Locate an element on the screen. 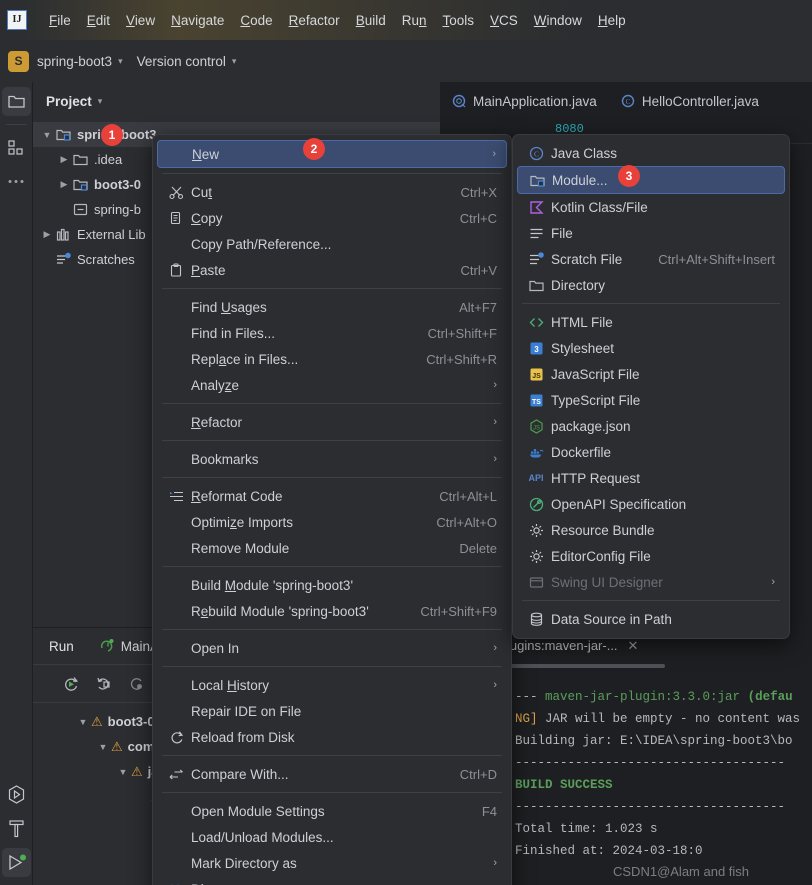 The image size is (812, 885). menu-item-stylesheet: 3 Stylesheet is located at coordinates (651, 348).